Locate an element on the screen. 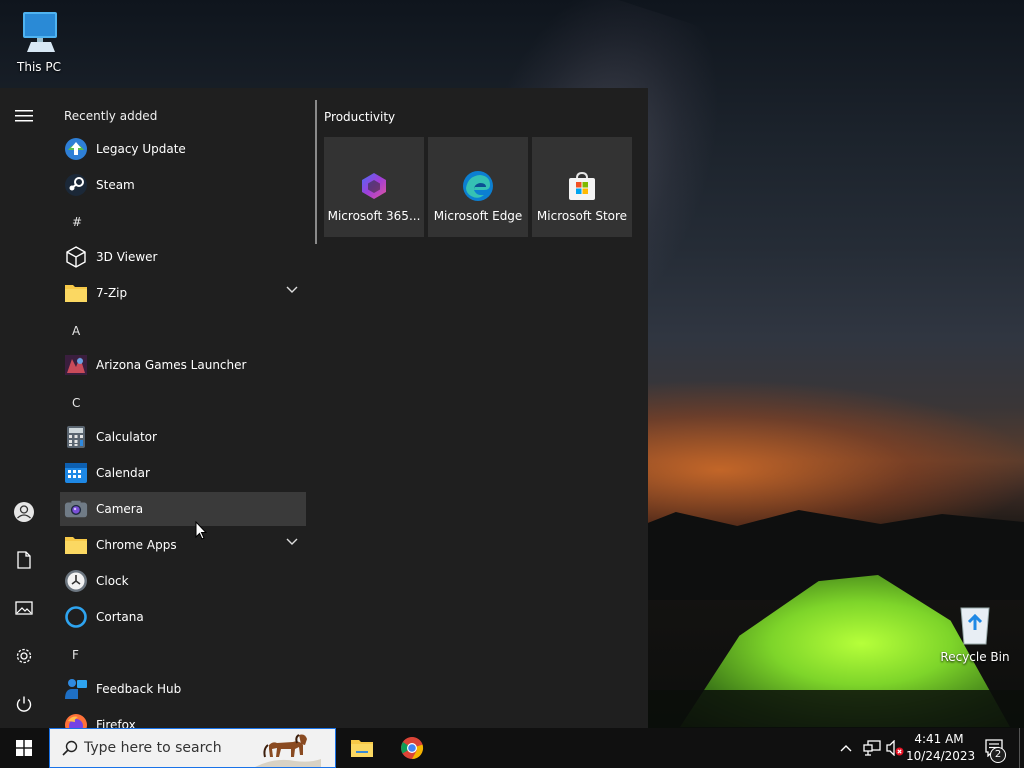 The height and width of the screenshot is (768, 1024). app-label: Chrome Apps is located at coordinates (136, 545).